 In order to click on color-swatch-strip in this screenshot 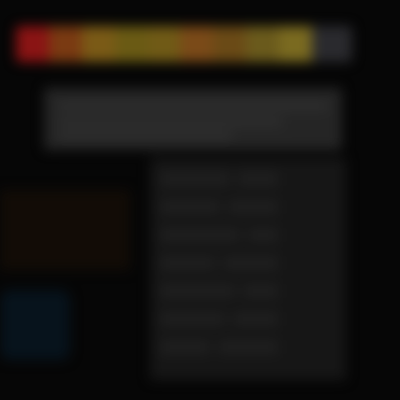, I will do `click(184, 44)`.